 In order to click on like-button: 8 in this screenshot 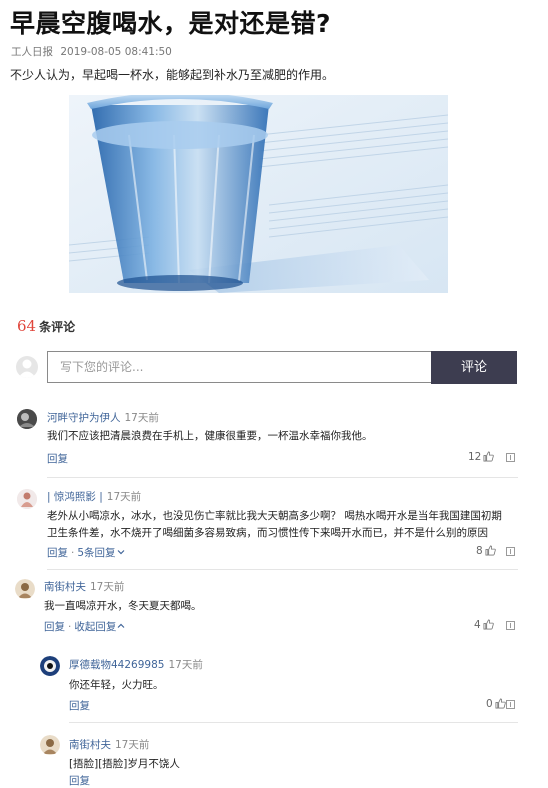, I will do `click(486, 551)`.